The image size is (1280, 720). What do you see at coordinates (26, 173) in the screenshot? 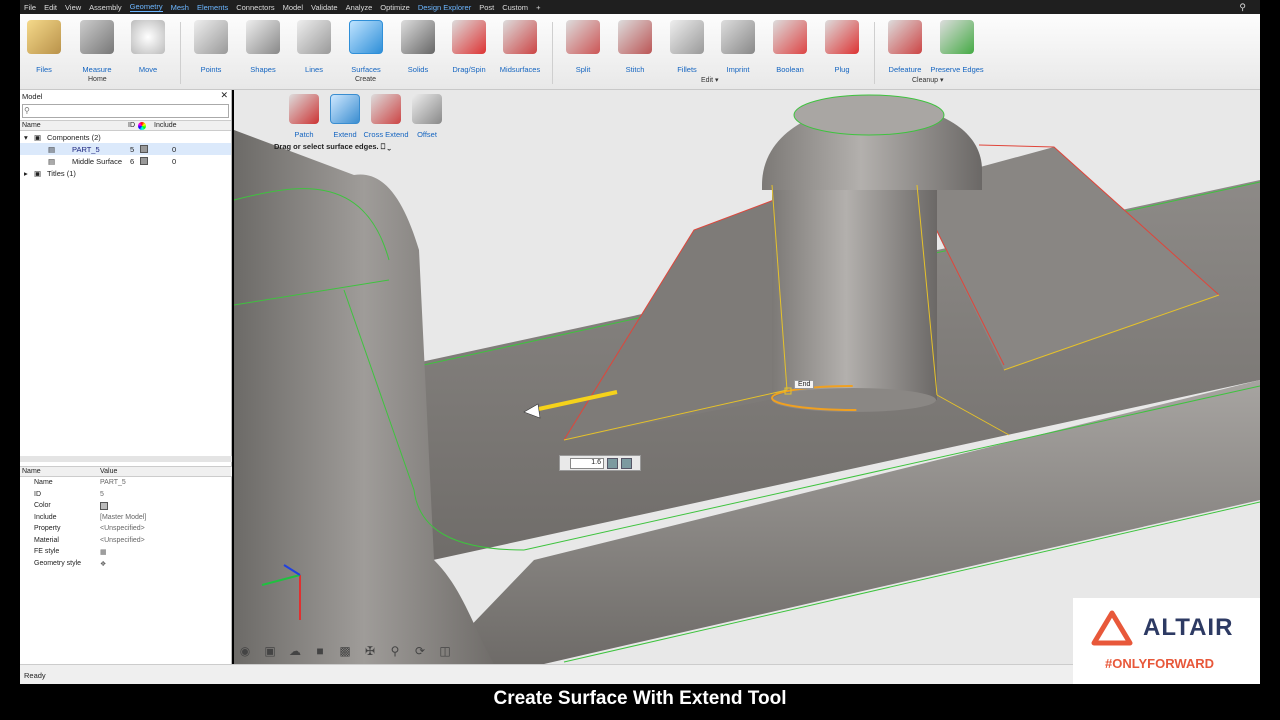
I see `expand-icon: ▸` at bounding box center [26, 173].